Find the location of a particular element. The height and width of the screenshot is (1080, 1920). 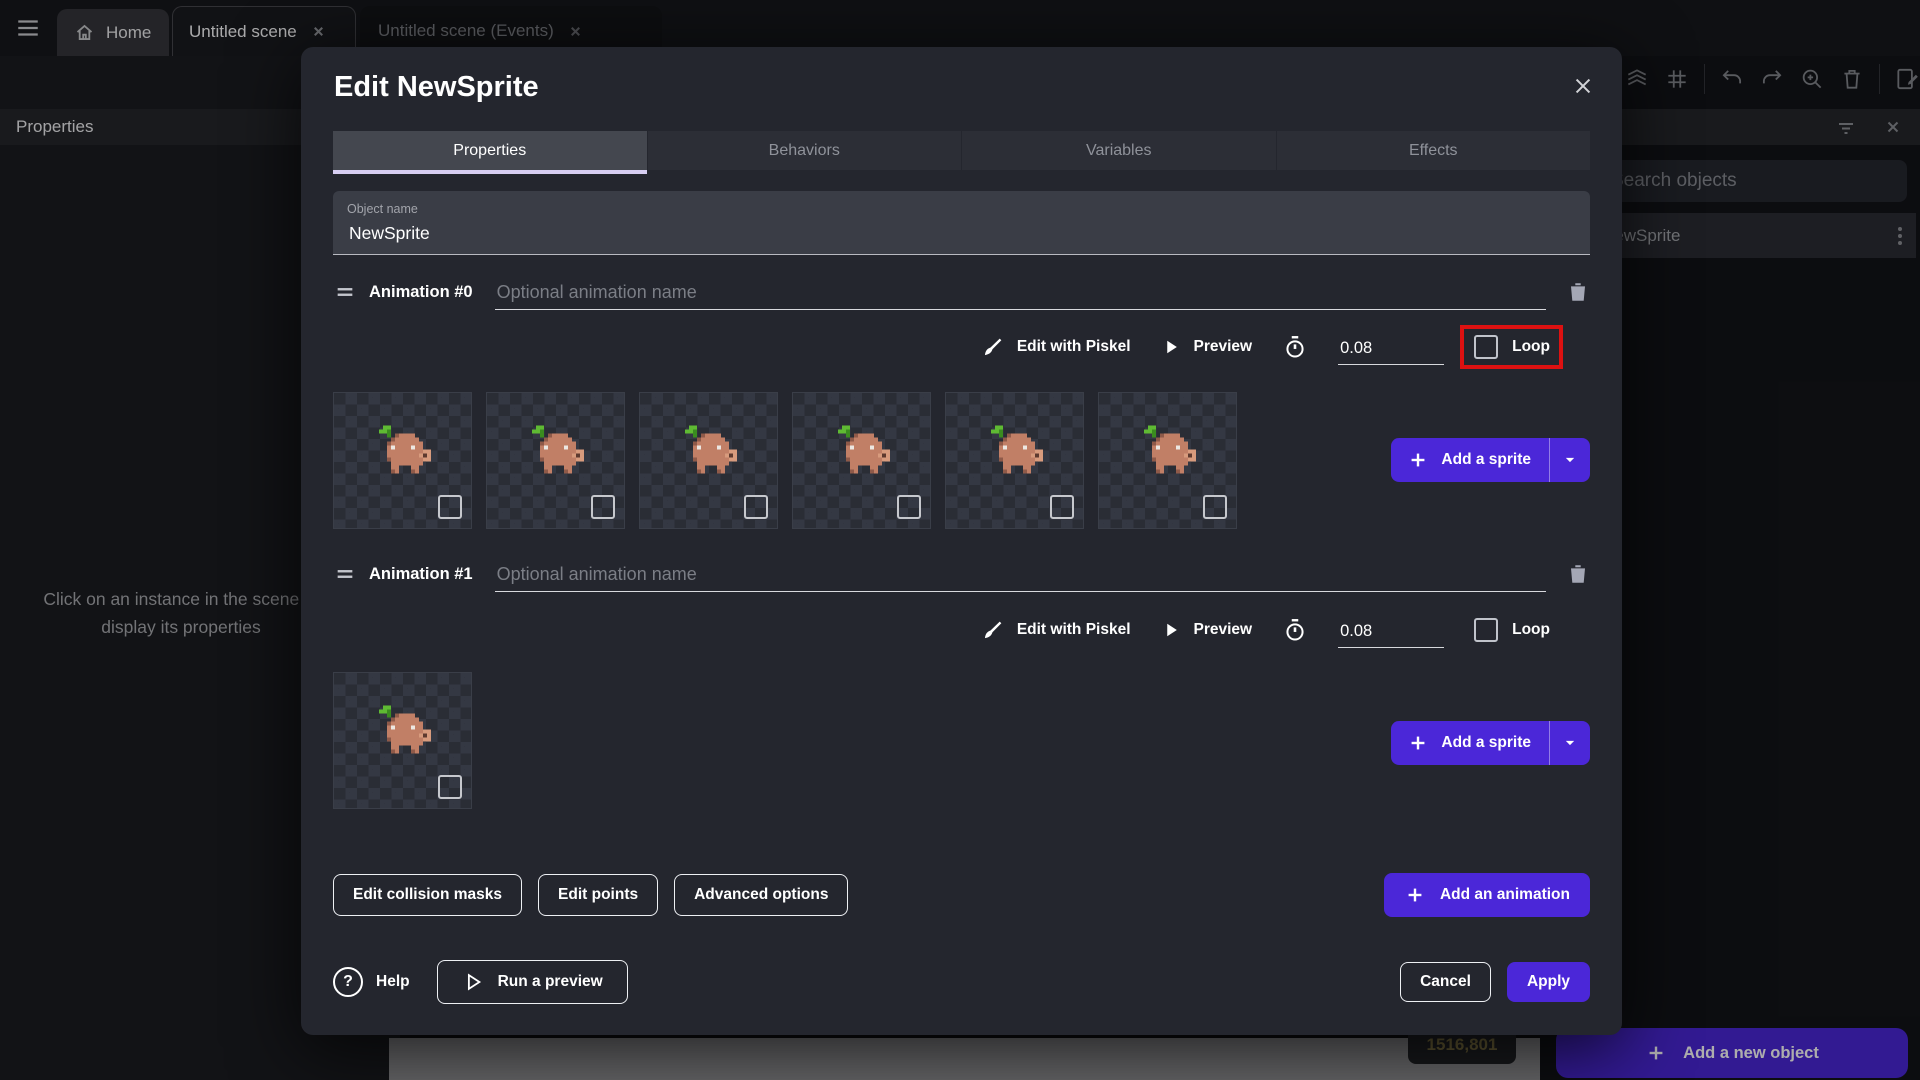

animation-0-tools: Edit with Piskel Preview Loop is located at coordinates (952, 347).